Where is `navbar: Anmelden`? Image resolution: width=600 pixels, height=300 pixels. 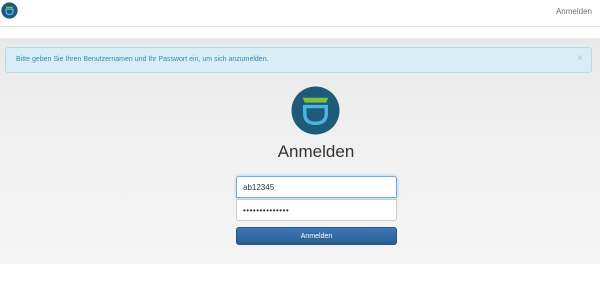
navbar: Anmelden is located at coordinates (300, 13).